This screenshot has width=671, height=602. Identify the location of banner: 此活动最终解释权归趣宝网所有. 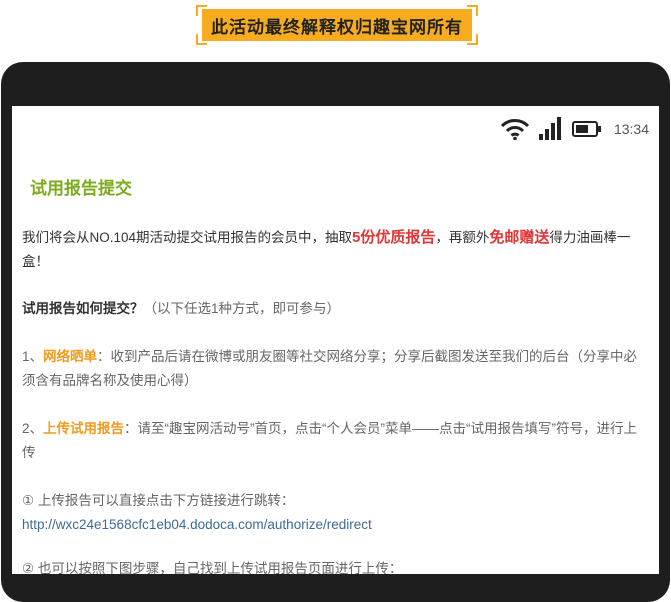
(337, 25).